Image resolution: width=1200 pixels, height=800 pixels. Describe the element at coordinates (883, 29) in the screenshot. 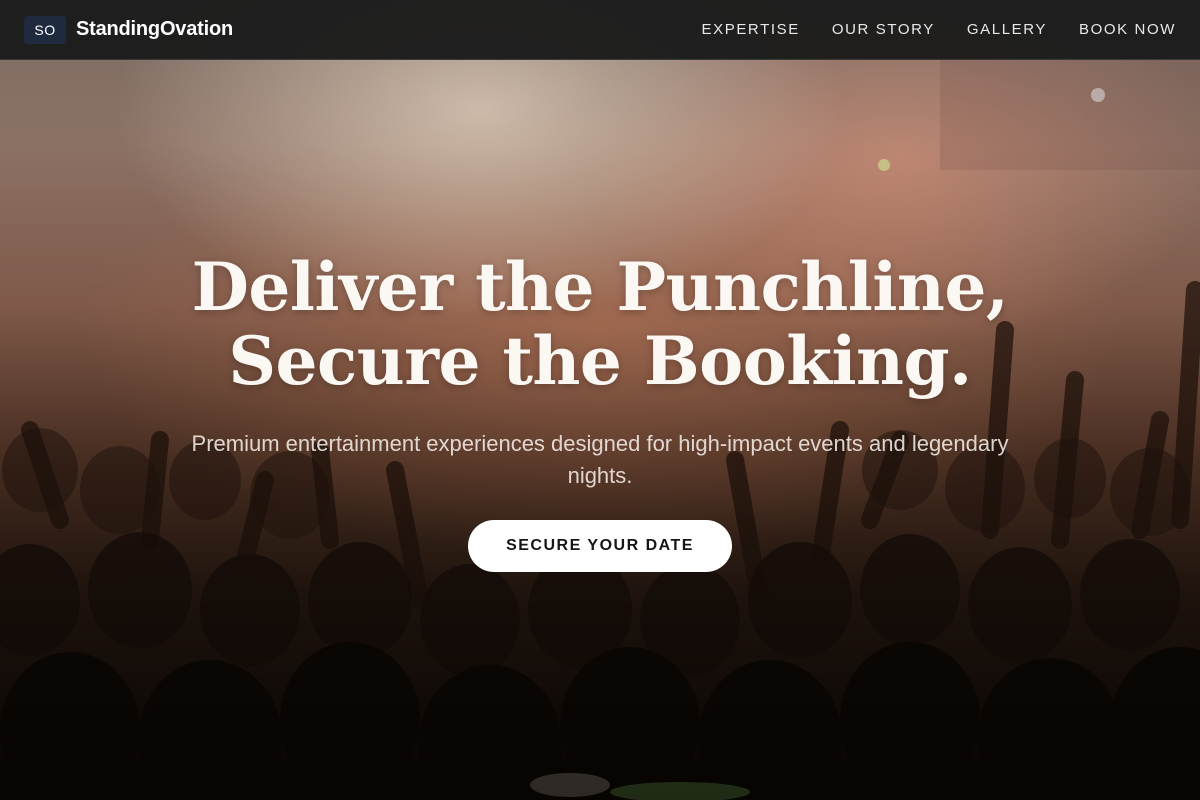

I see `nav-link-our-story: OUR STORY` at that location.